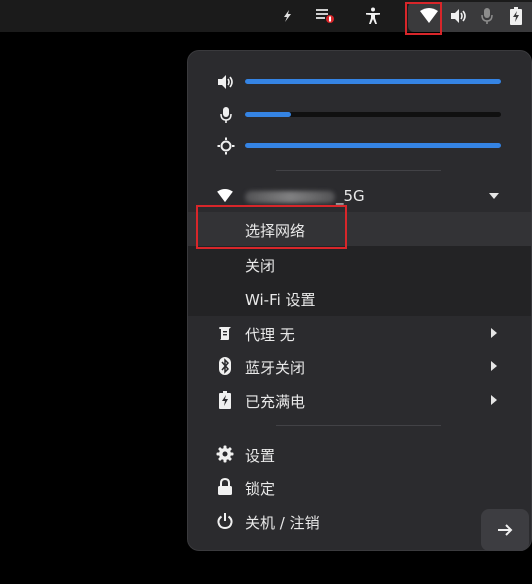 The width and height of the screenshot is (532, 584). I want to click on wifi-settings-item: Wi-Fi 设置, so click(359, 298).